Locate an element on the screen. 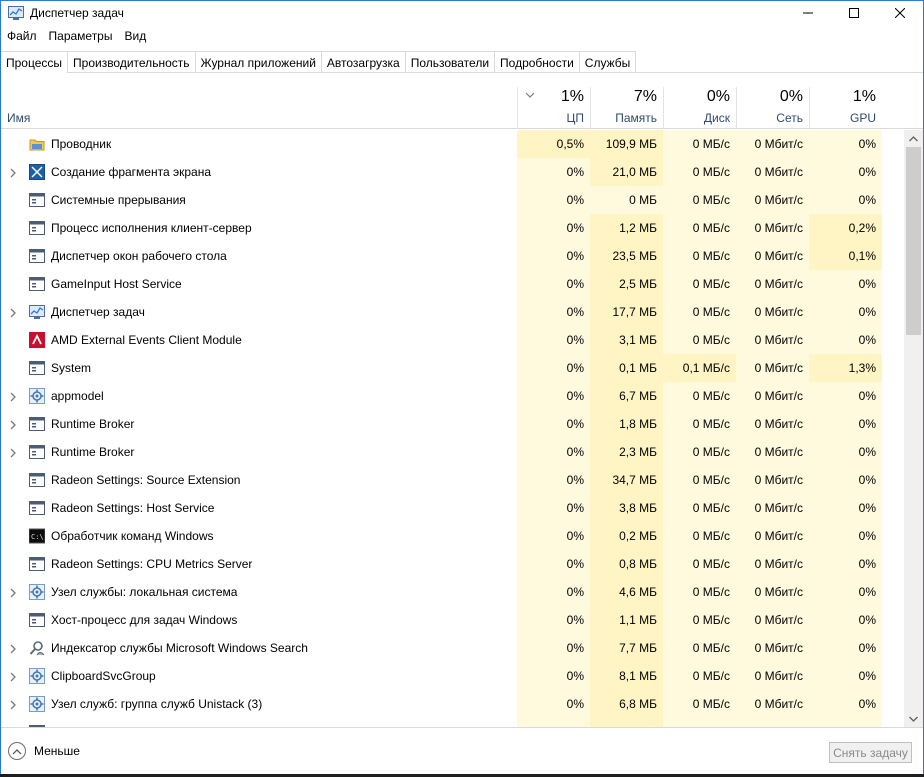  menu-view: Вид is located at coordinates (135, 37).